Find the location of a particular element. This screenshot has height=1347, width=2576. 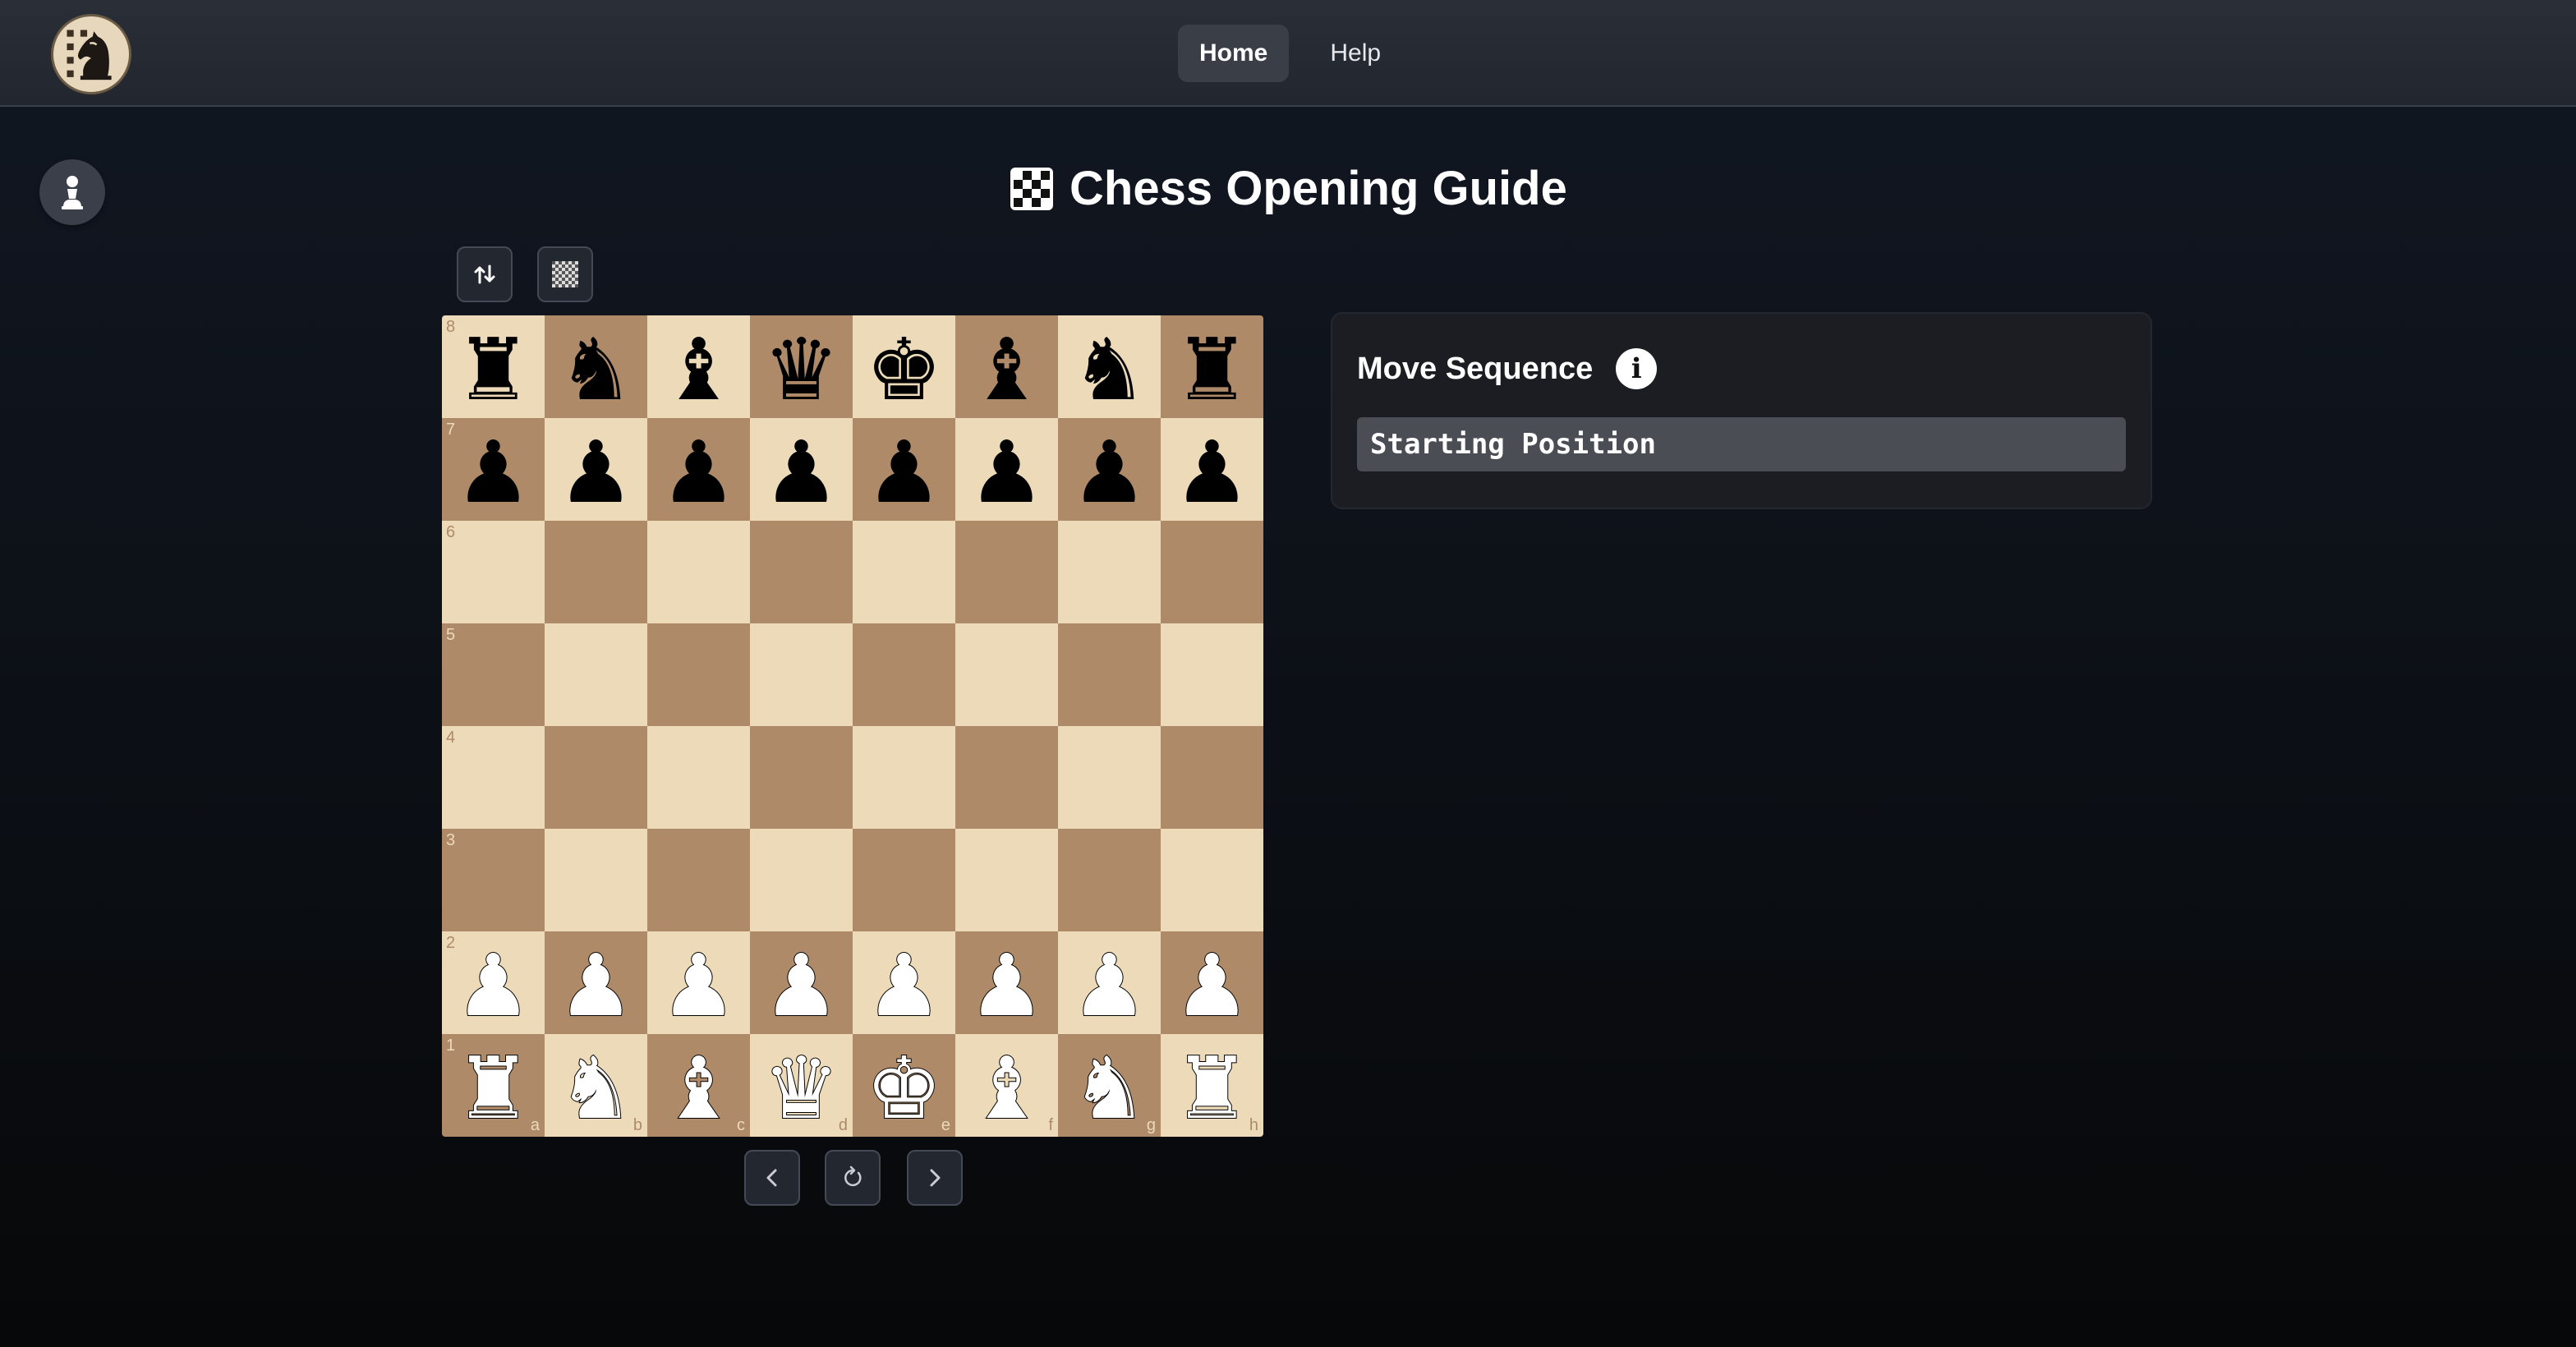

square-h6 is located at coordinates (1212, 572).